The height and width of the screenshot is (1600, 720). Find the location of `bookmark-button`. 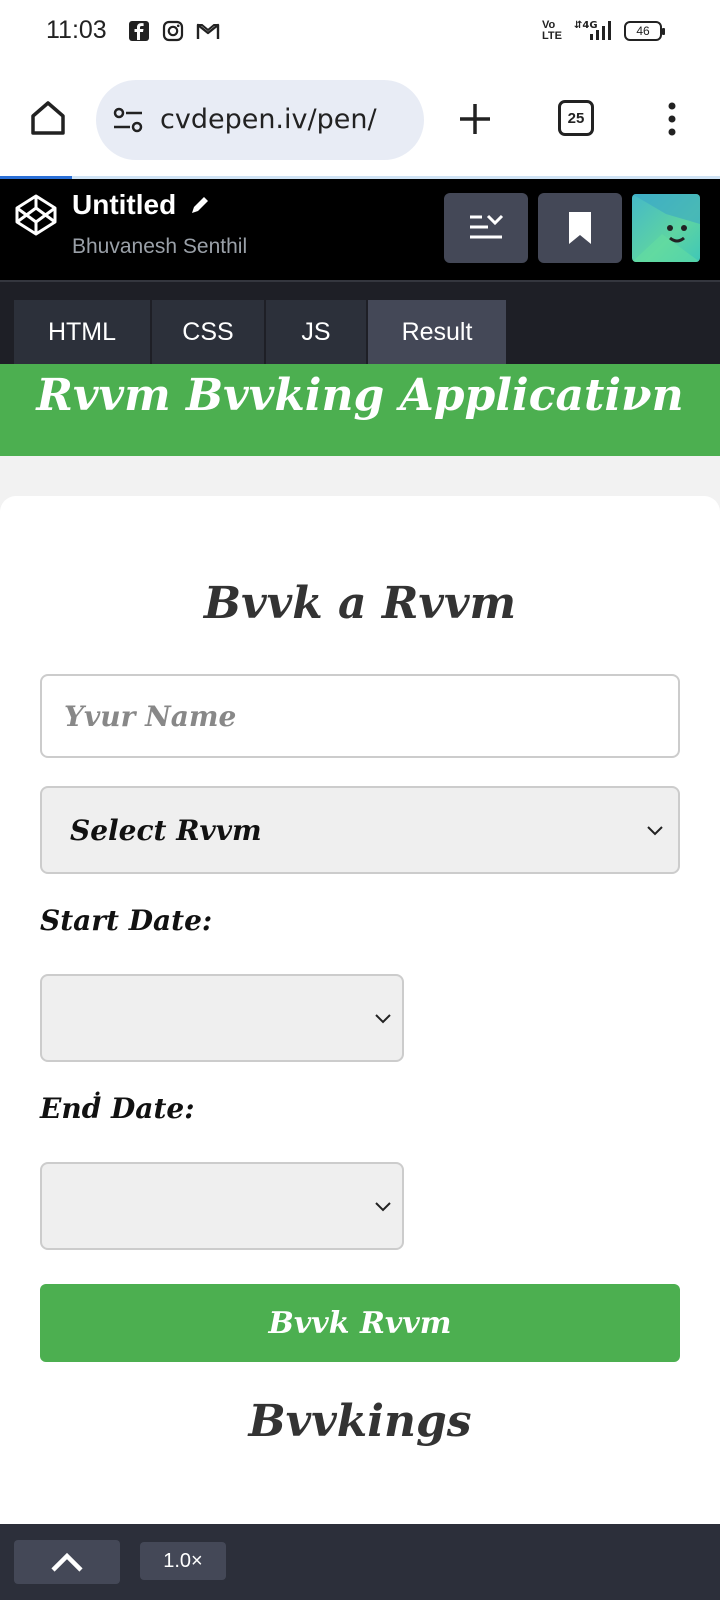

bookmark-button is located at coordinates (580, 228).